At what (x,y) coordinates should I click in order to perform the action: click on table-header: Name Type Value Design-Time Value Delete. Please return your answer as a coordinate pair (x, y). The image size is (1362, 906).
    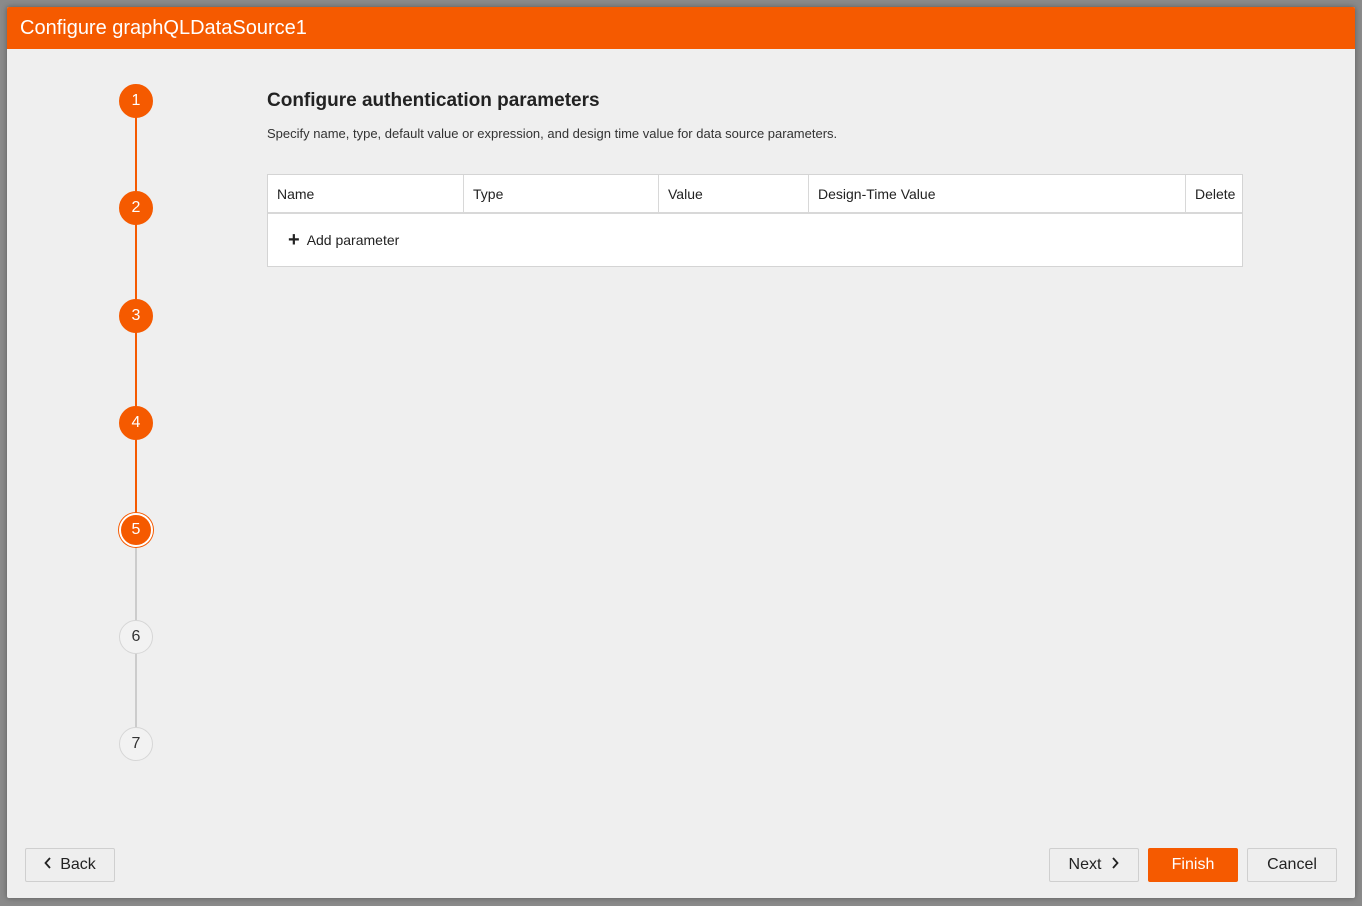
    Looking at the image, I should click on (755, 194).